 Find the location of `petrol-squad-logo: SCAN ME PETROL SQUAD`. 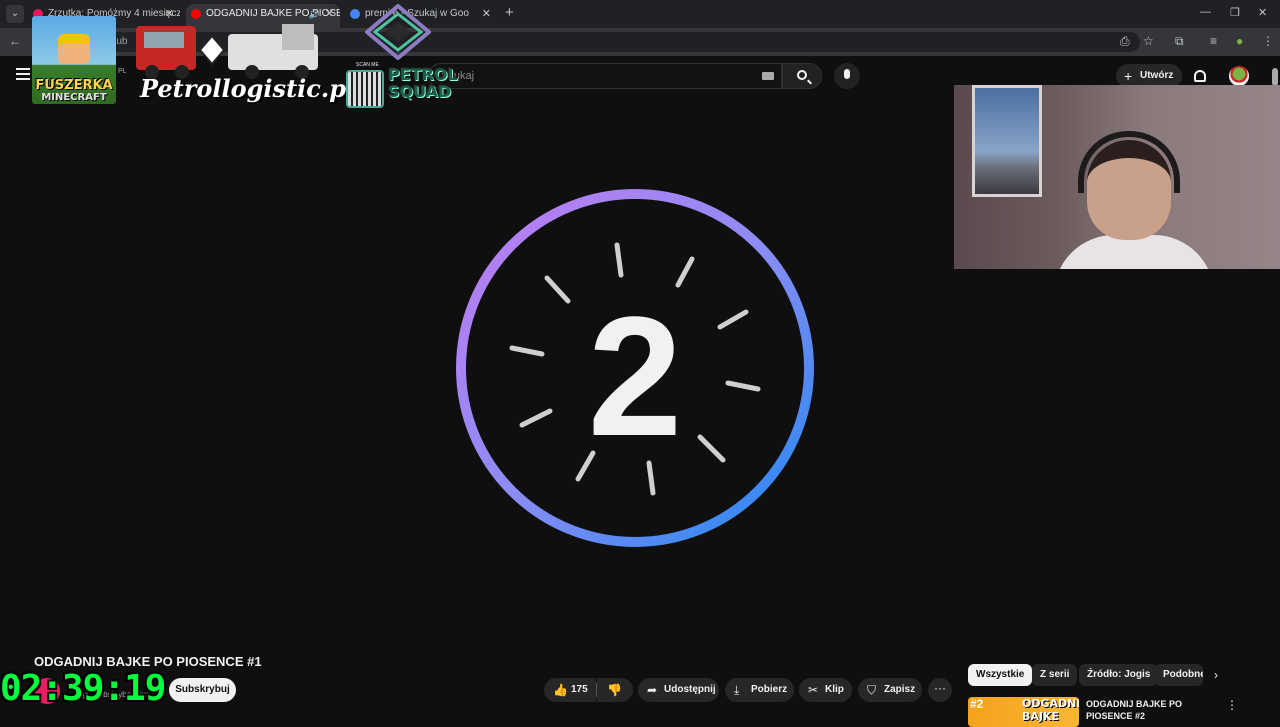

petrol-squad-logo: SCAN ME PETROL SQUAD is located at coordinates (402, 85).